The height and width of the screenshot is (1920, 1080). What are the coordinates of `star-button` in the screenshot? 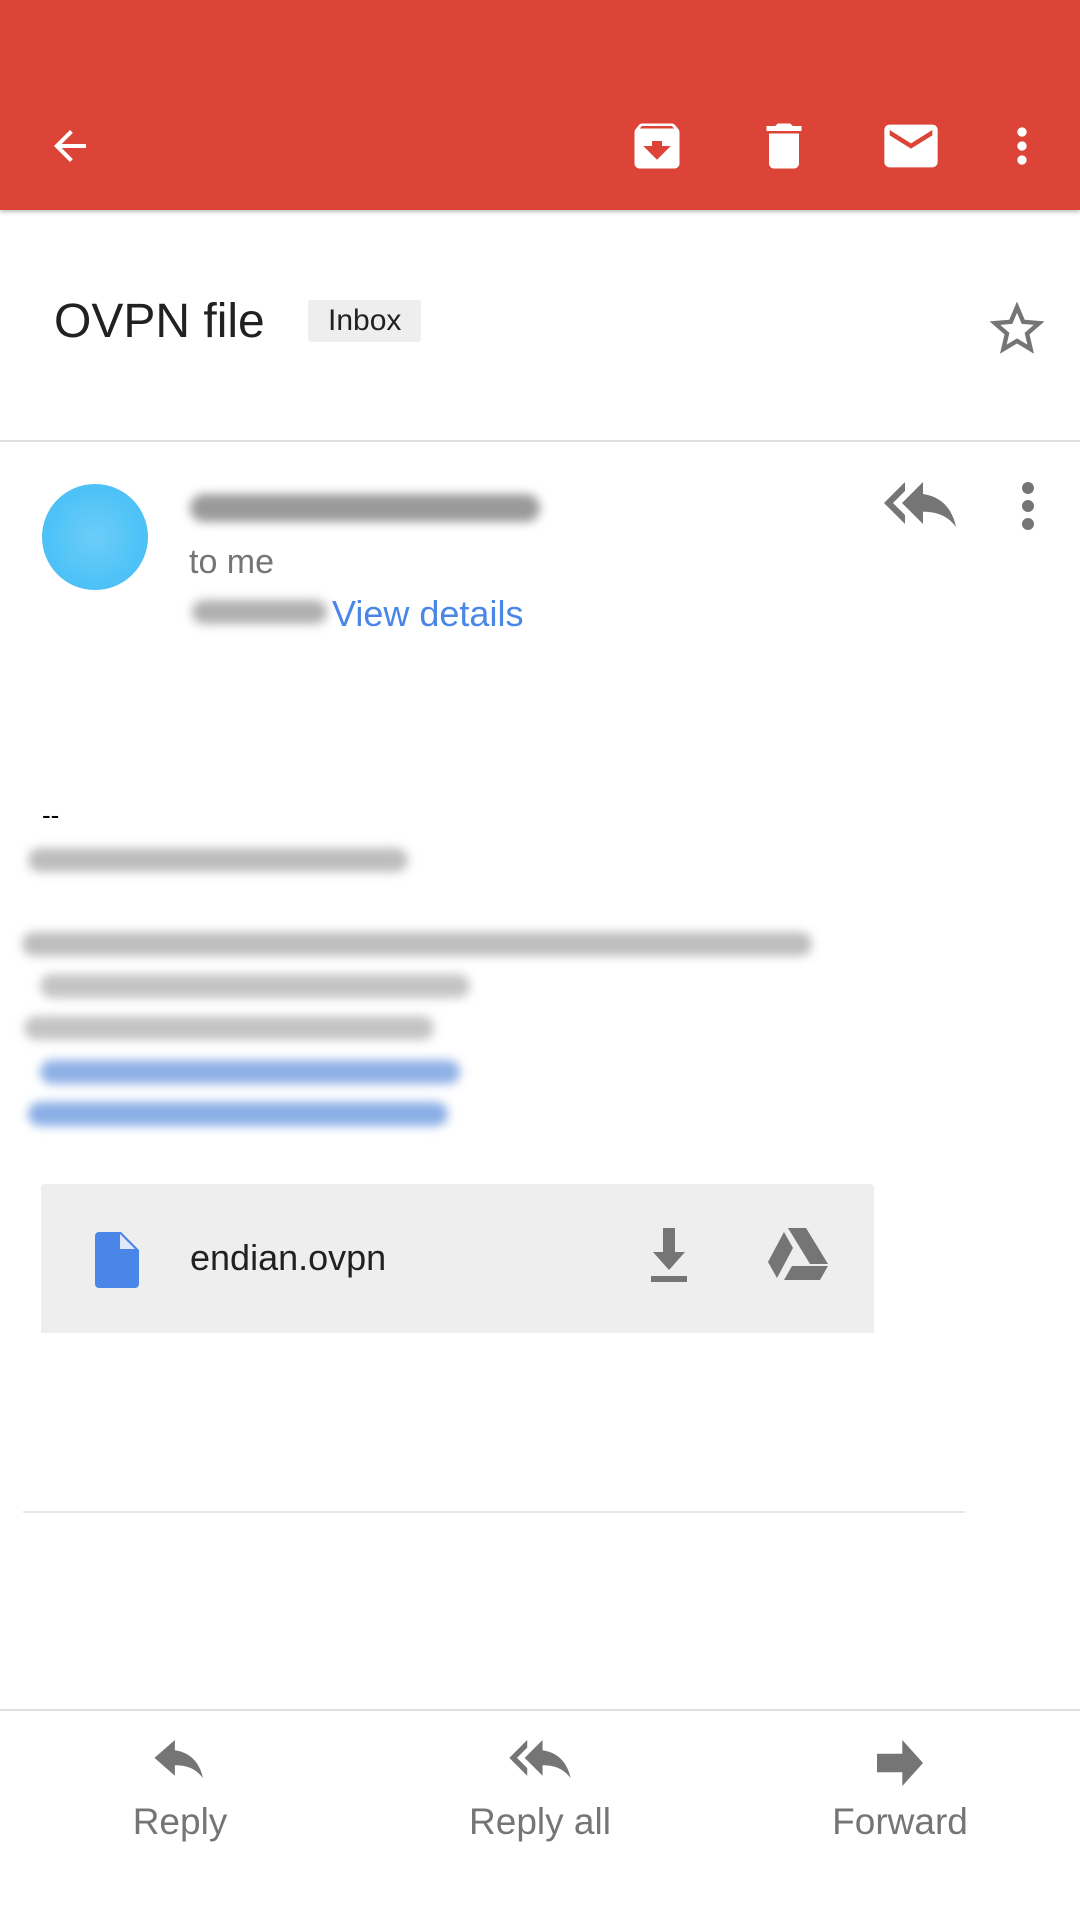 It's located at (1017, 329).